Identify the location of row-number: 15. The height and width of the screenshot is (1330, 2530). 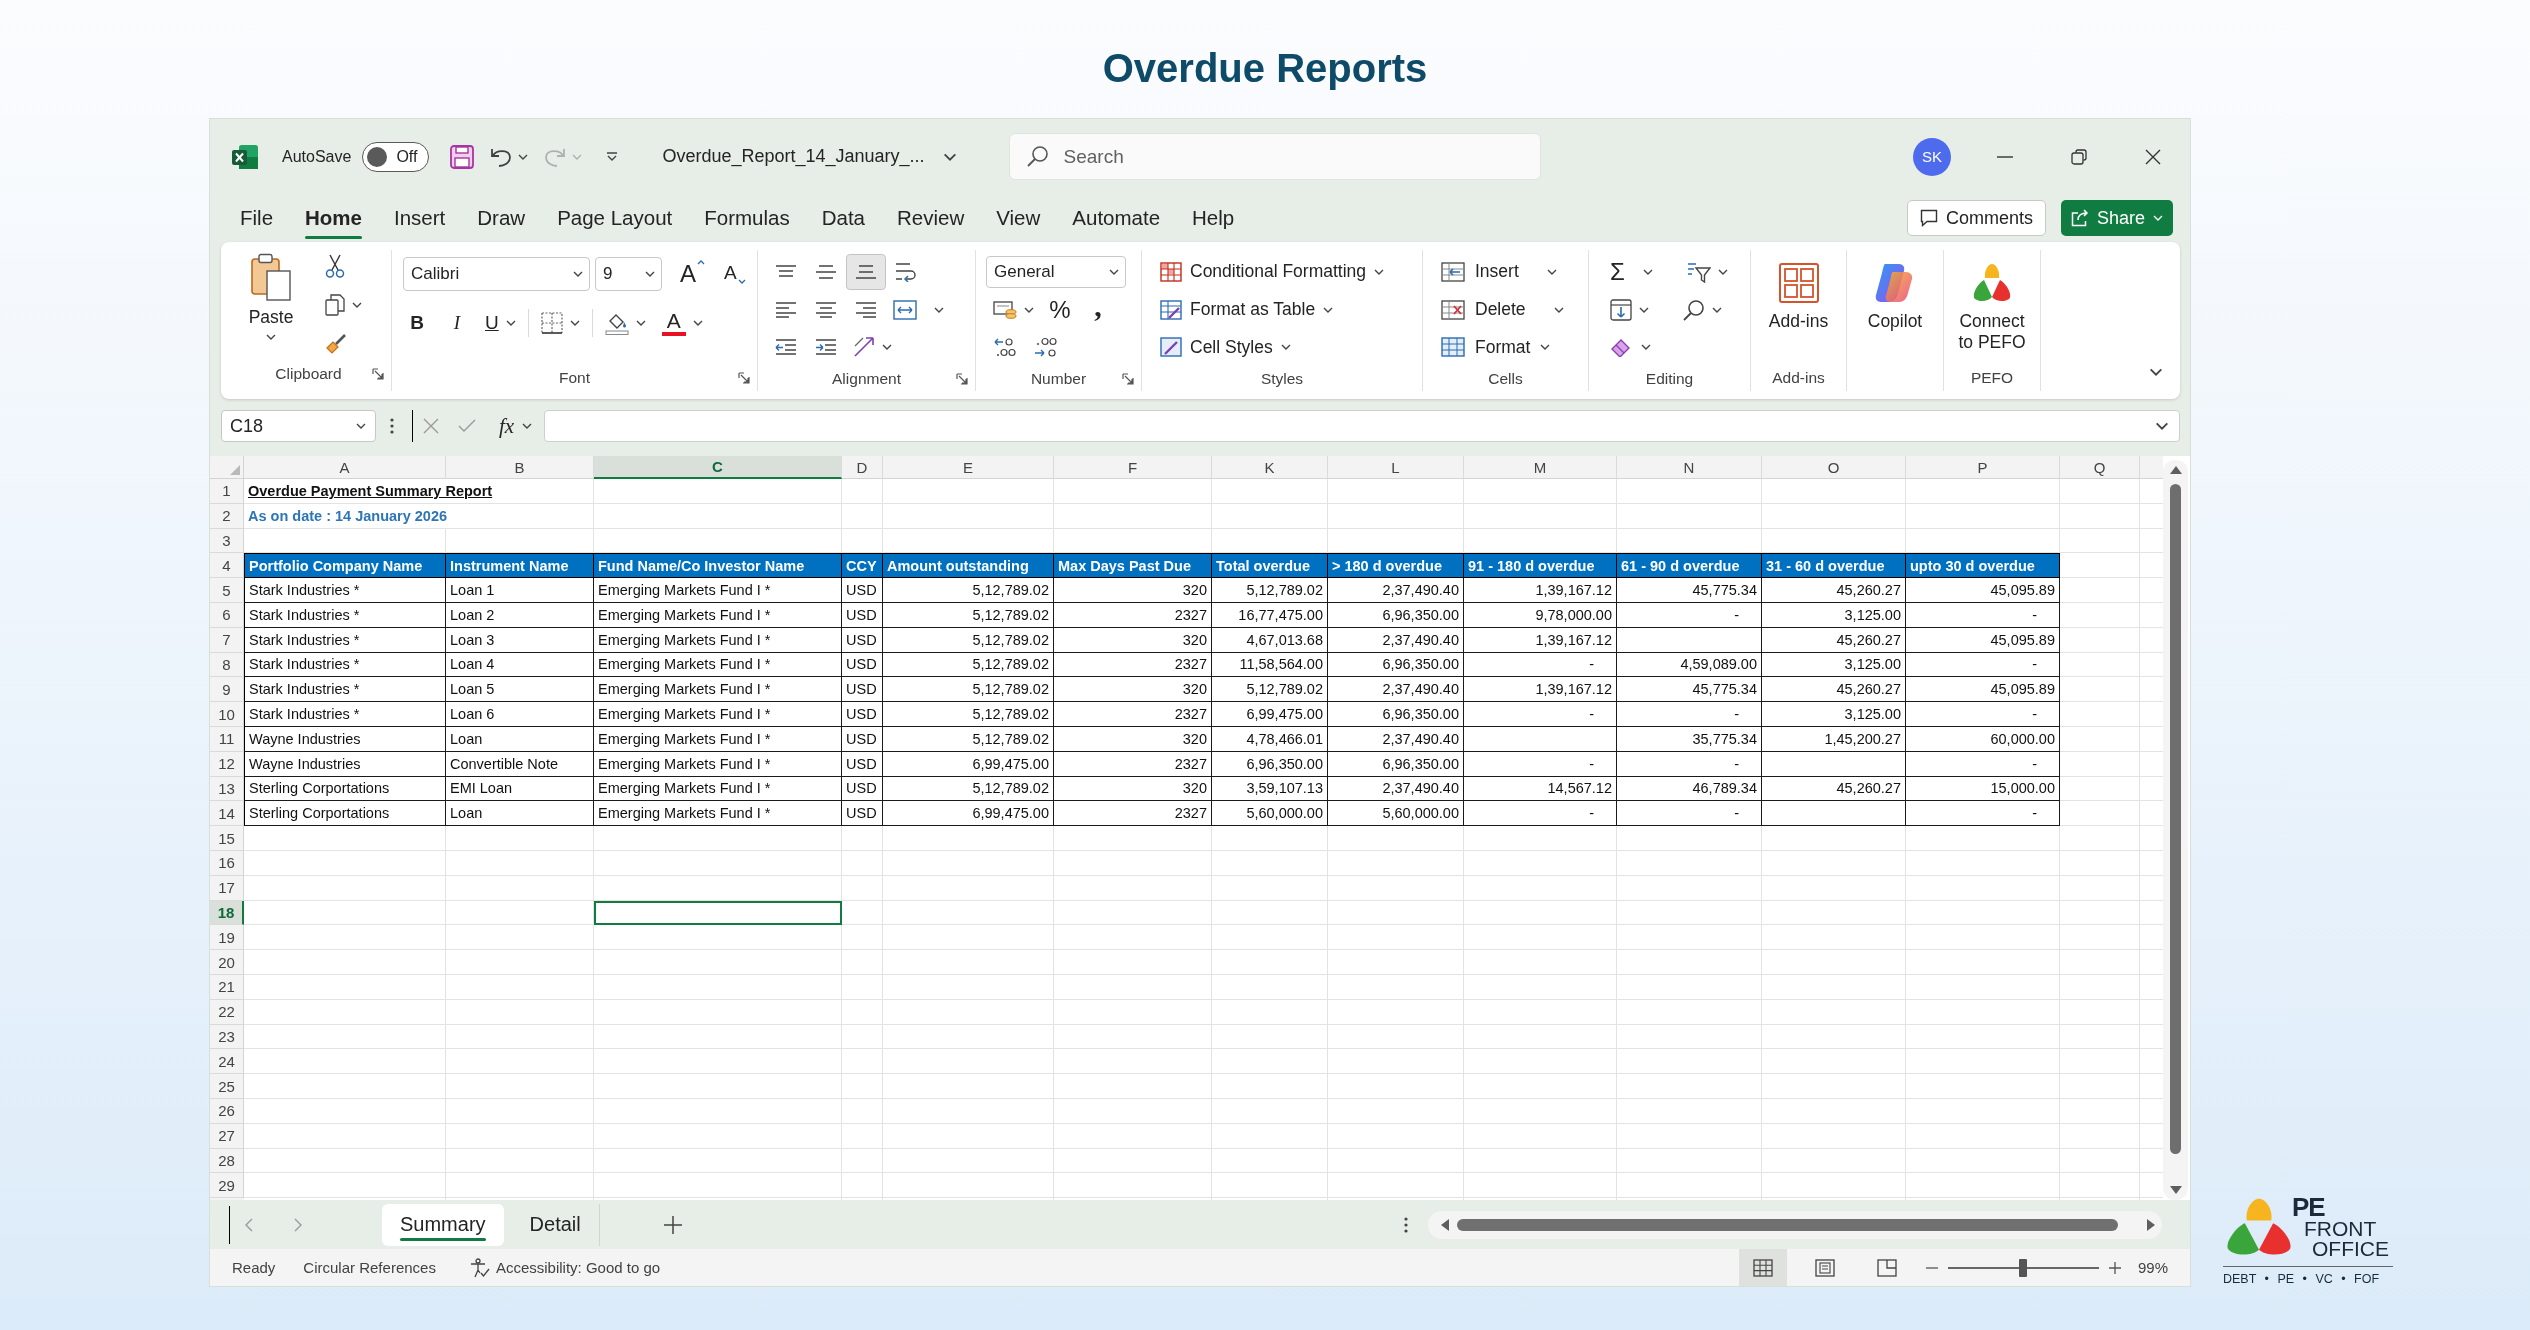
(227, 838).